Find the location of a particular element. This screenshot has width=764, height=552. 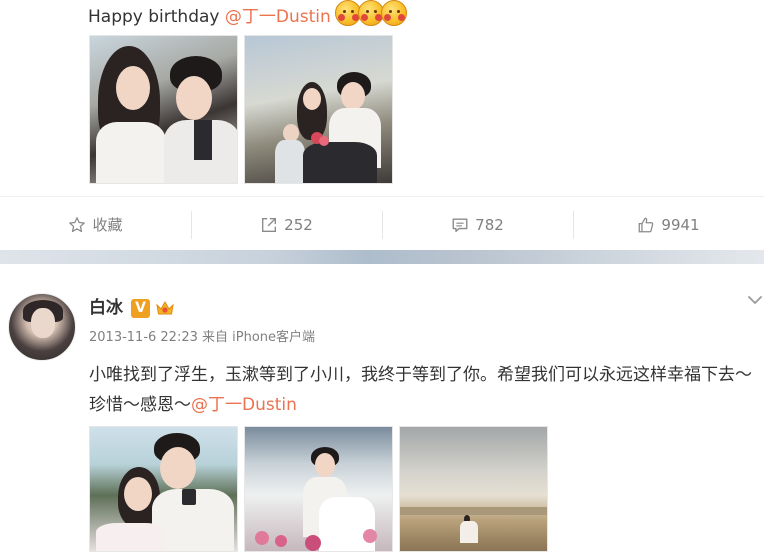

feed-divider is located at coordinates (382, 257).